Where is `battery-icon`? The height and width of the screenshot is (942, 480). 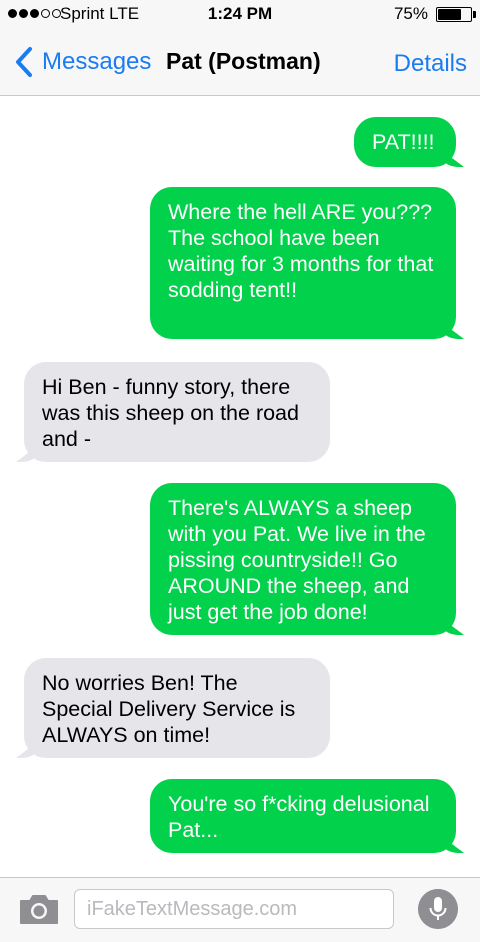 battery-icon is located at coordinates (454, 14).